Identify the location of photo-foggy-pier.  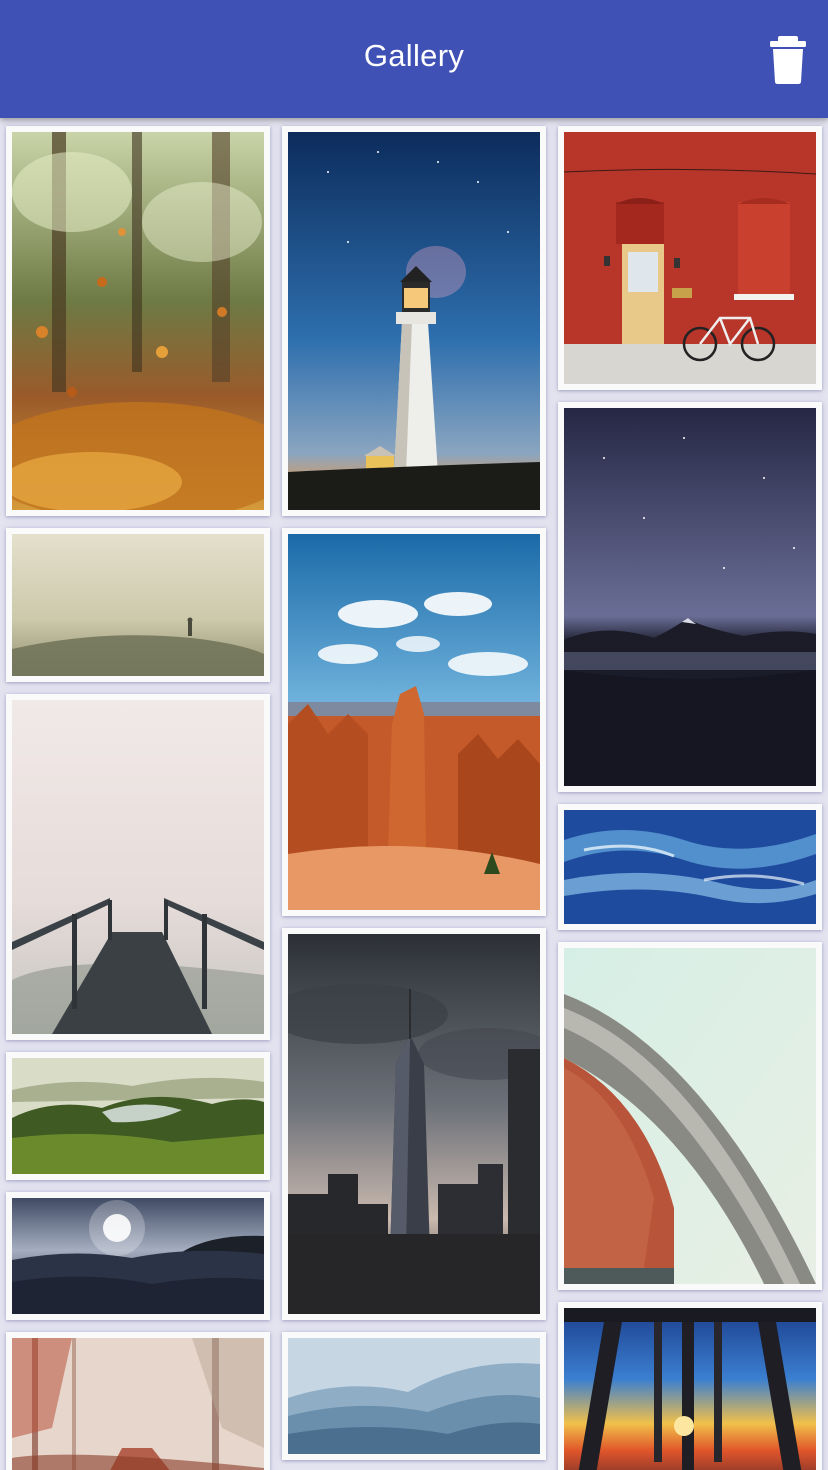
(138, 867).